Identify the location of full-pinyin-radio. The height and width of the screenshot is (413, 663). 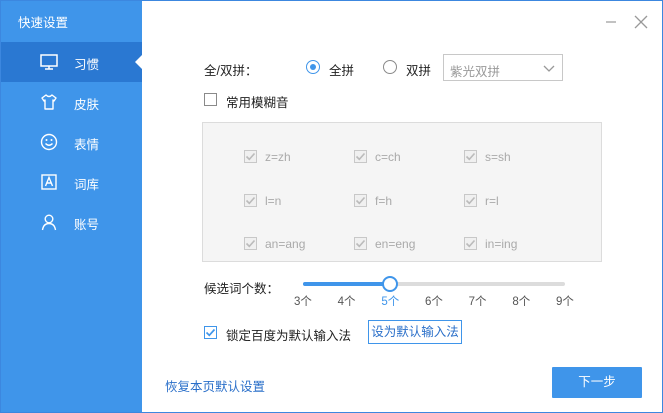
(313, 67).